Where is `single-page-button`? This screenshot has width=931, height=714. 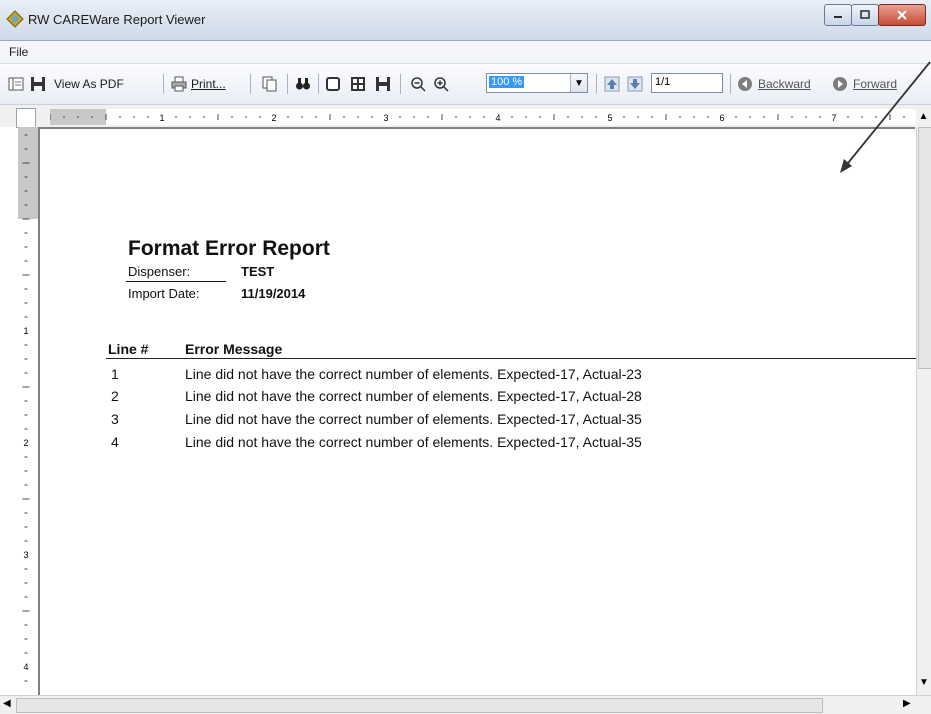 single-page-button is located at coordinates (333, 84).